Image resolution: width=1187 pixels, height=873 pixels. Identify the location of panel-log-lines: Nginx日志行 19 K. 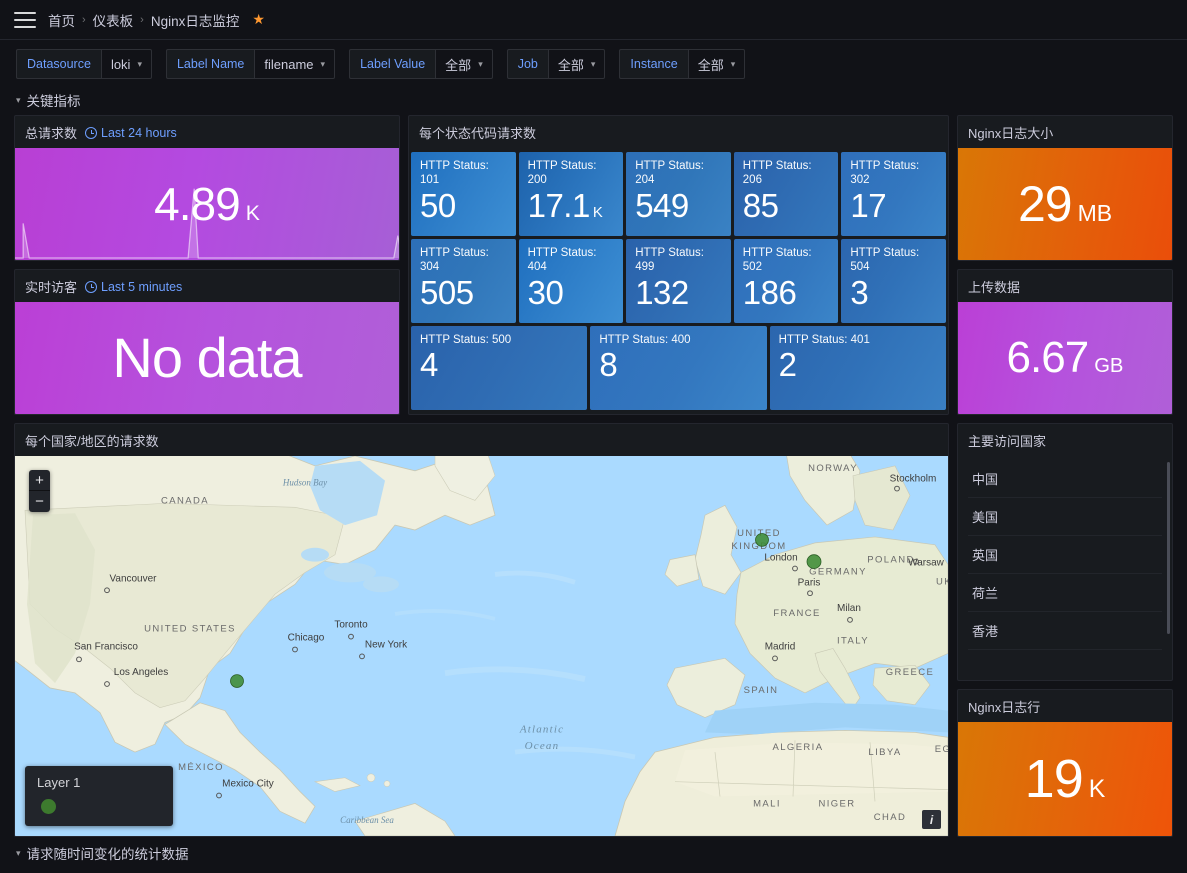
(1065, 763).